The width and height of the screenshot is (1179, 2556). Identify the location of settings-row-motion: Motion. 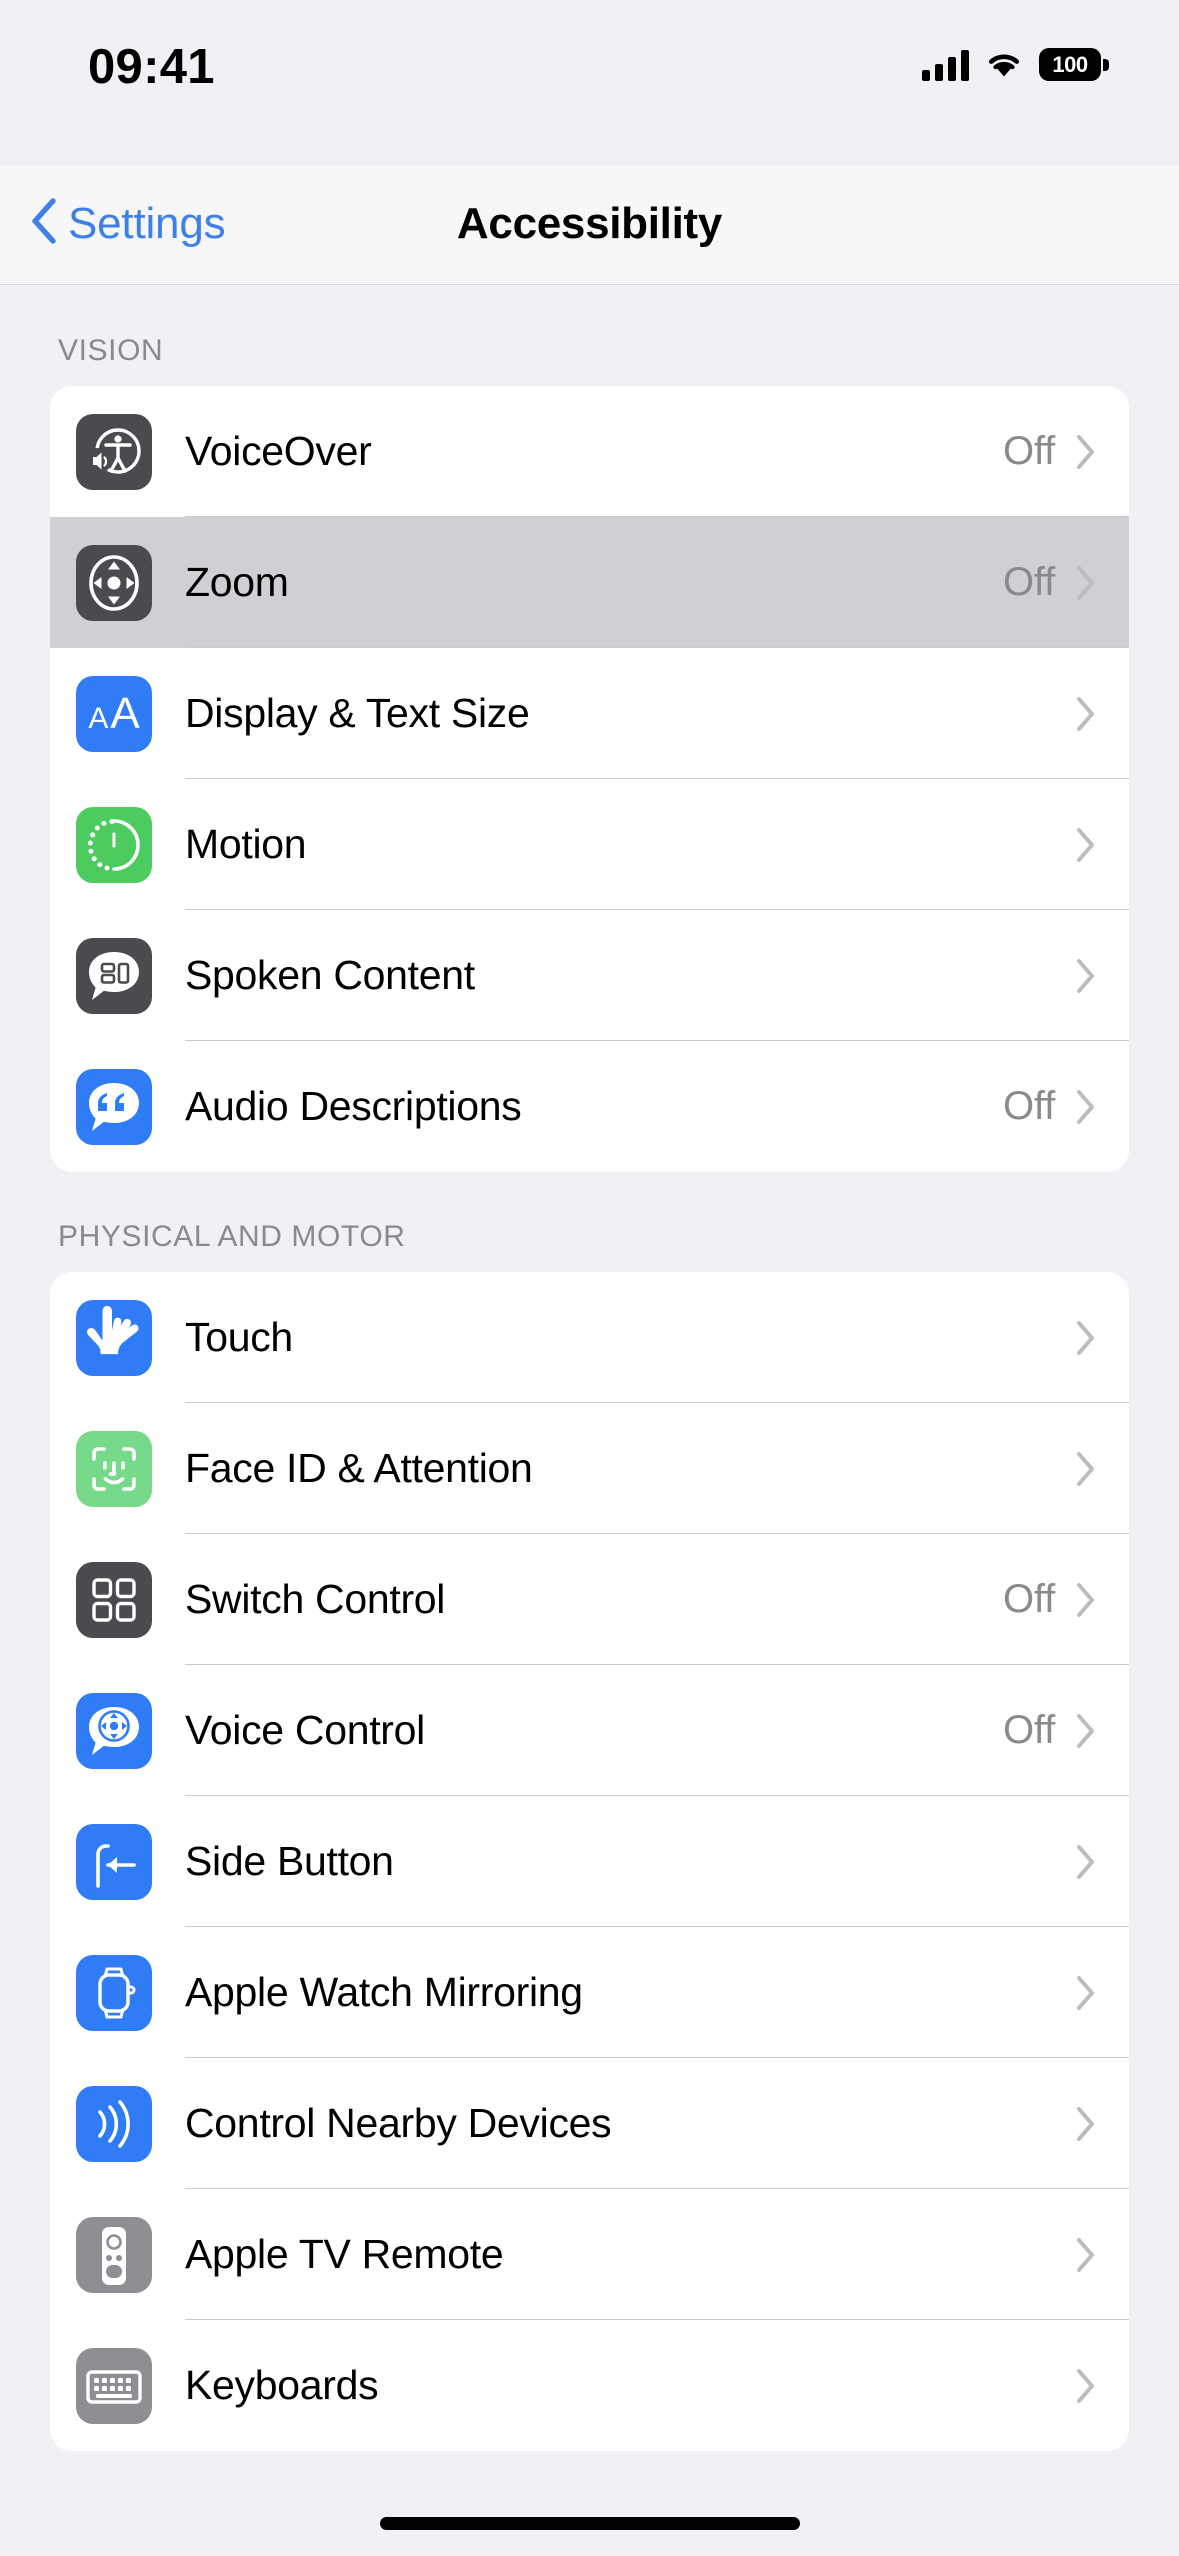
(589, 844).